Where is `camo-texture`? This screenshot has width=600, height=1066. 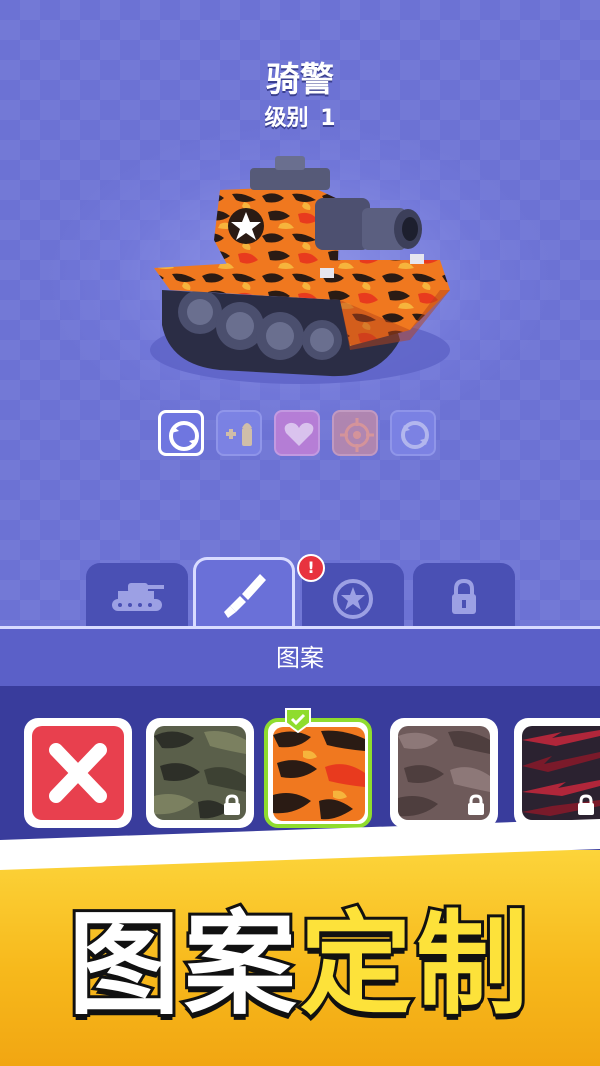 camo-texture is located at coordinates (319, 775).